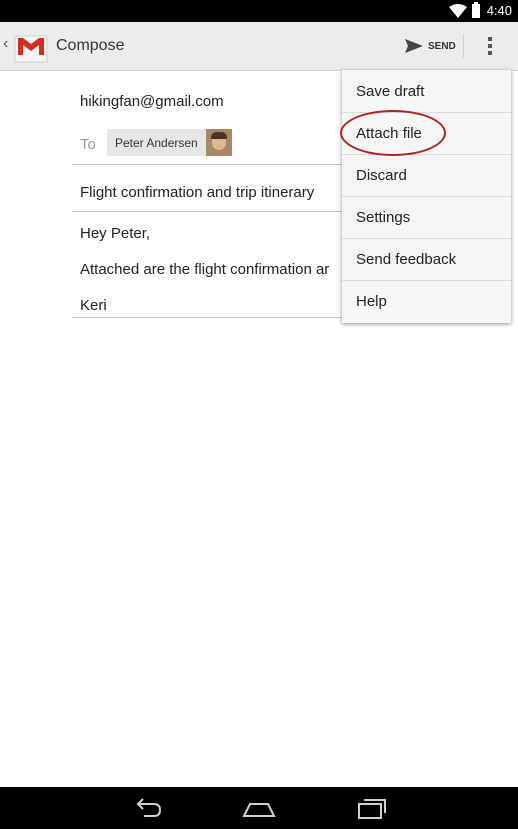 The width and height of the screenshot is (518, 829). Describe the element at coordinates (218, 142) in the screenshot. I see `contact-photo` at that location.